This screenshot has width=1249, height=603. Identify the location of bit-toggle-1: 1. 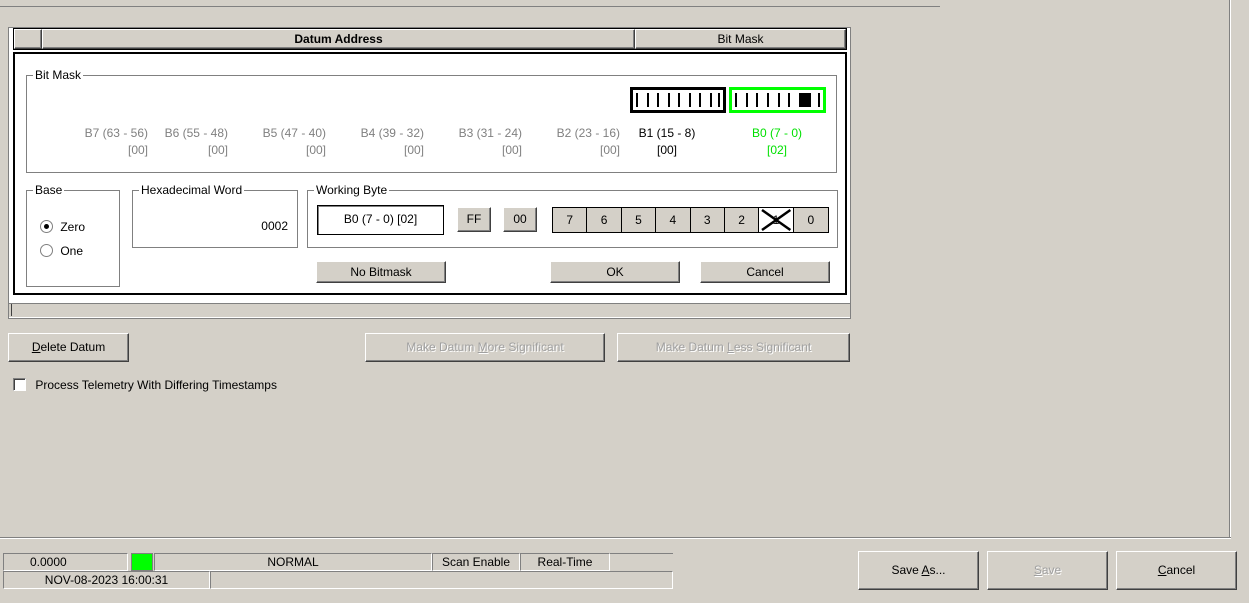
(776, 220).